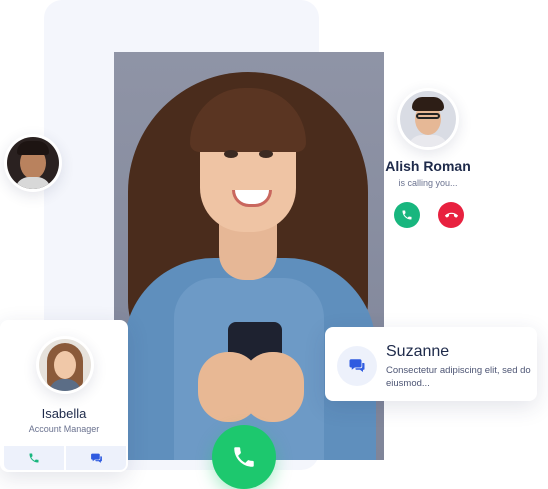  I want to click on contact-call-button, so click(34, 458).